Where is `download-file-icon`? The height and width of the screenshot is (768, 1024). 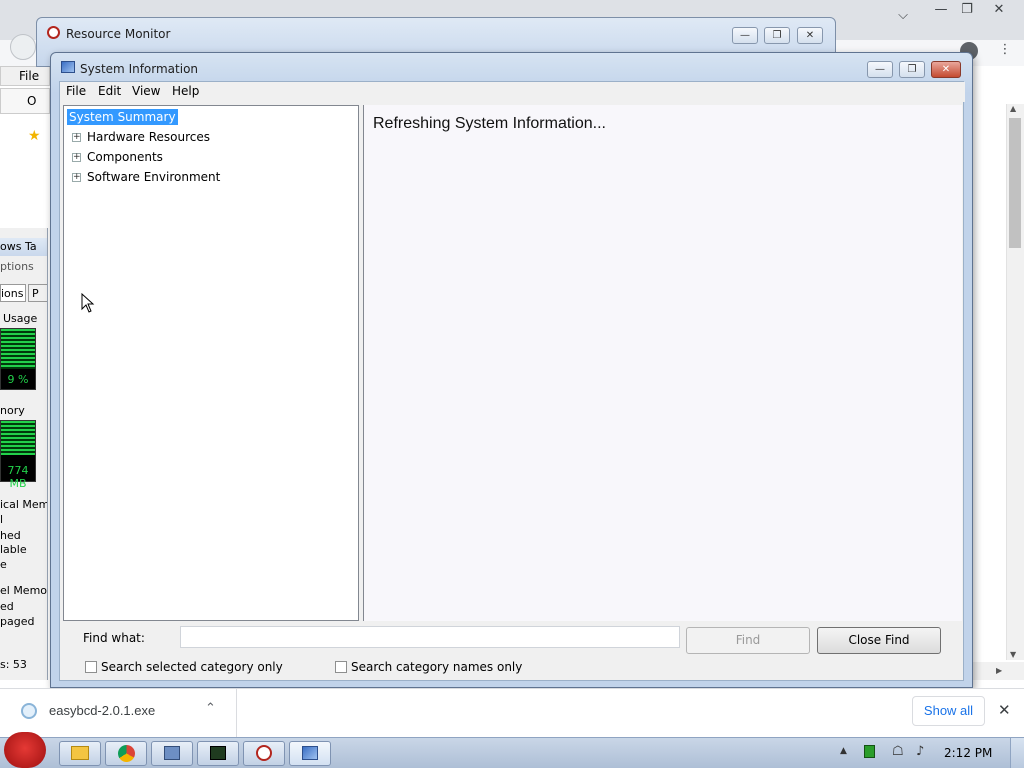
download-file-icon is located at coordinates (29, 711).